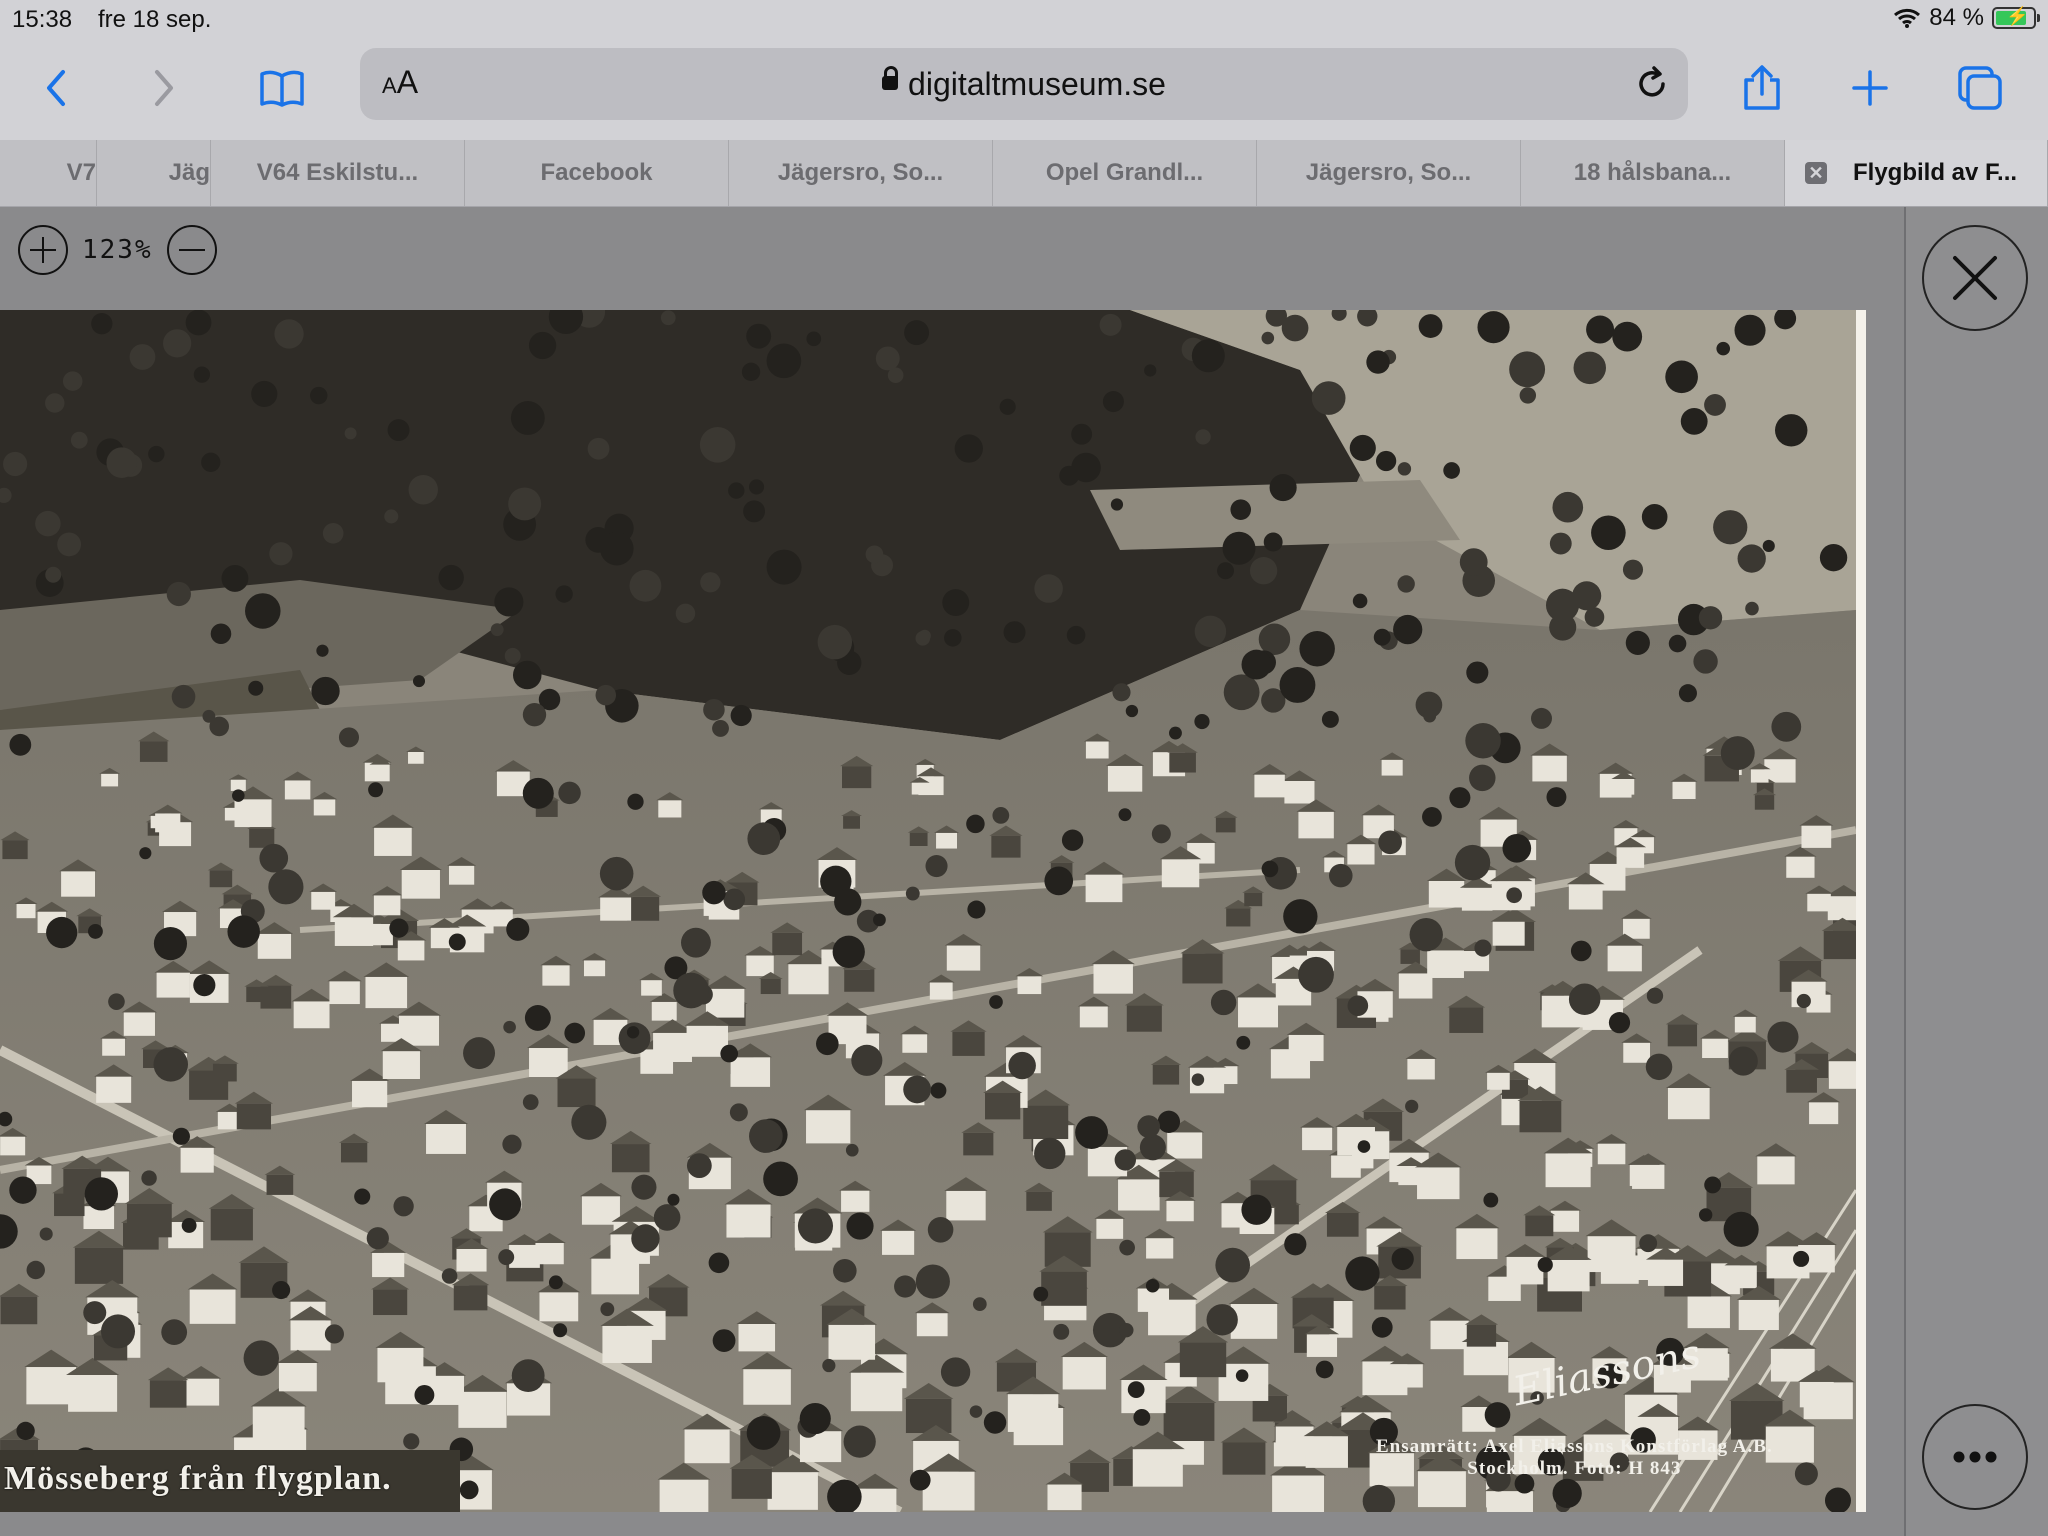 This screenshot has height=1536, width=2048. I want to click on tab-2: Jäg, so click(154, 173).